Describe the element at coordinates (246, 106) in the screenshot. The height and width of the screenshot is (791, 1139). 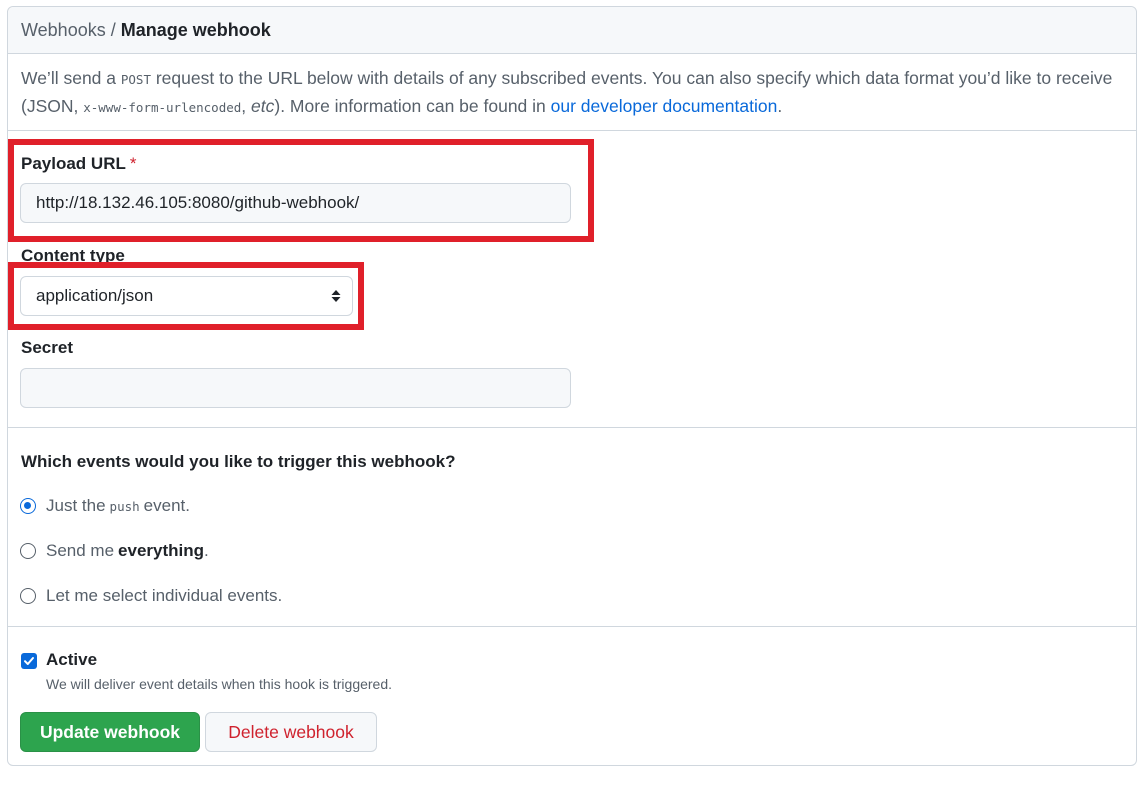
I see `intro-part-3: ,` at that location.